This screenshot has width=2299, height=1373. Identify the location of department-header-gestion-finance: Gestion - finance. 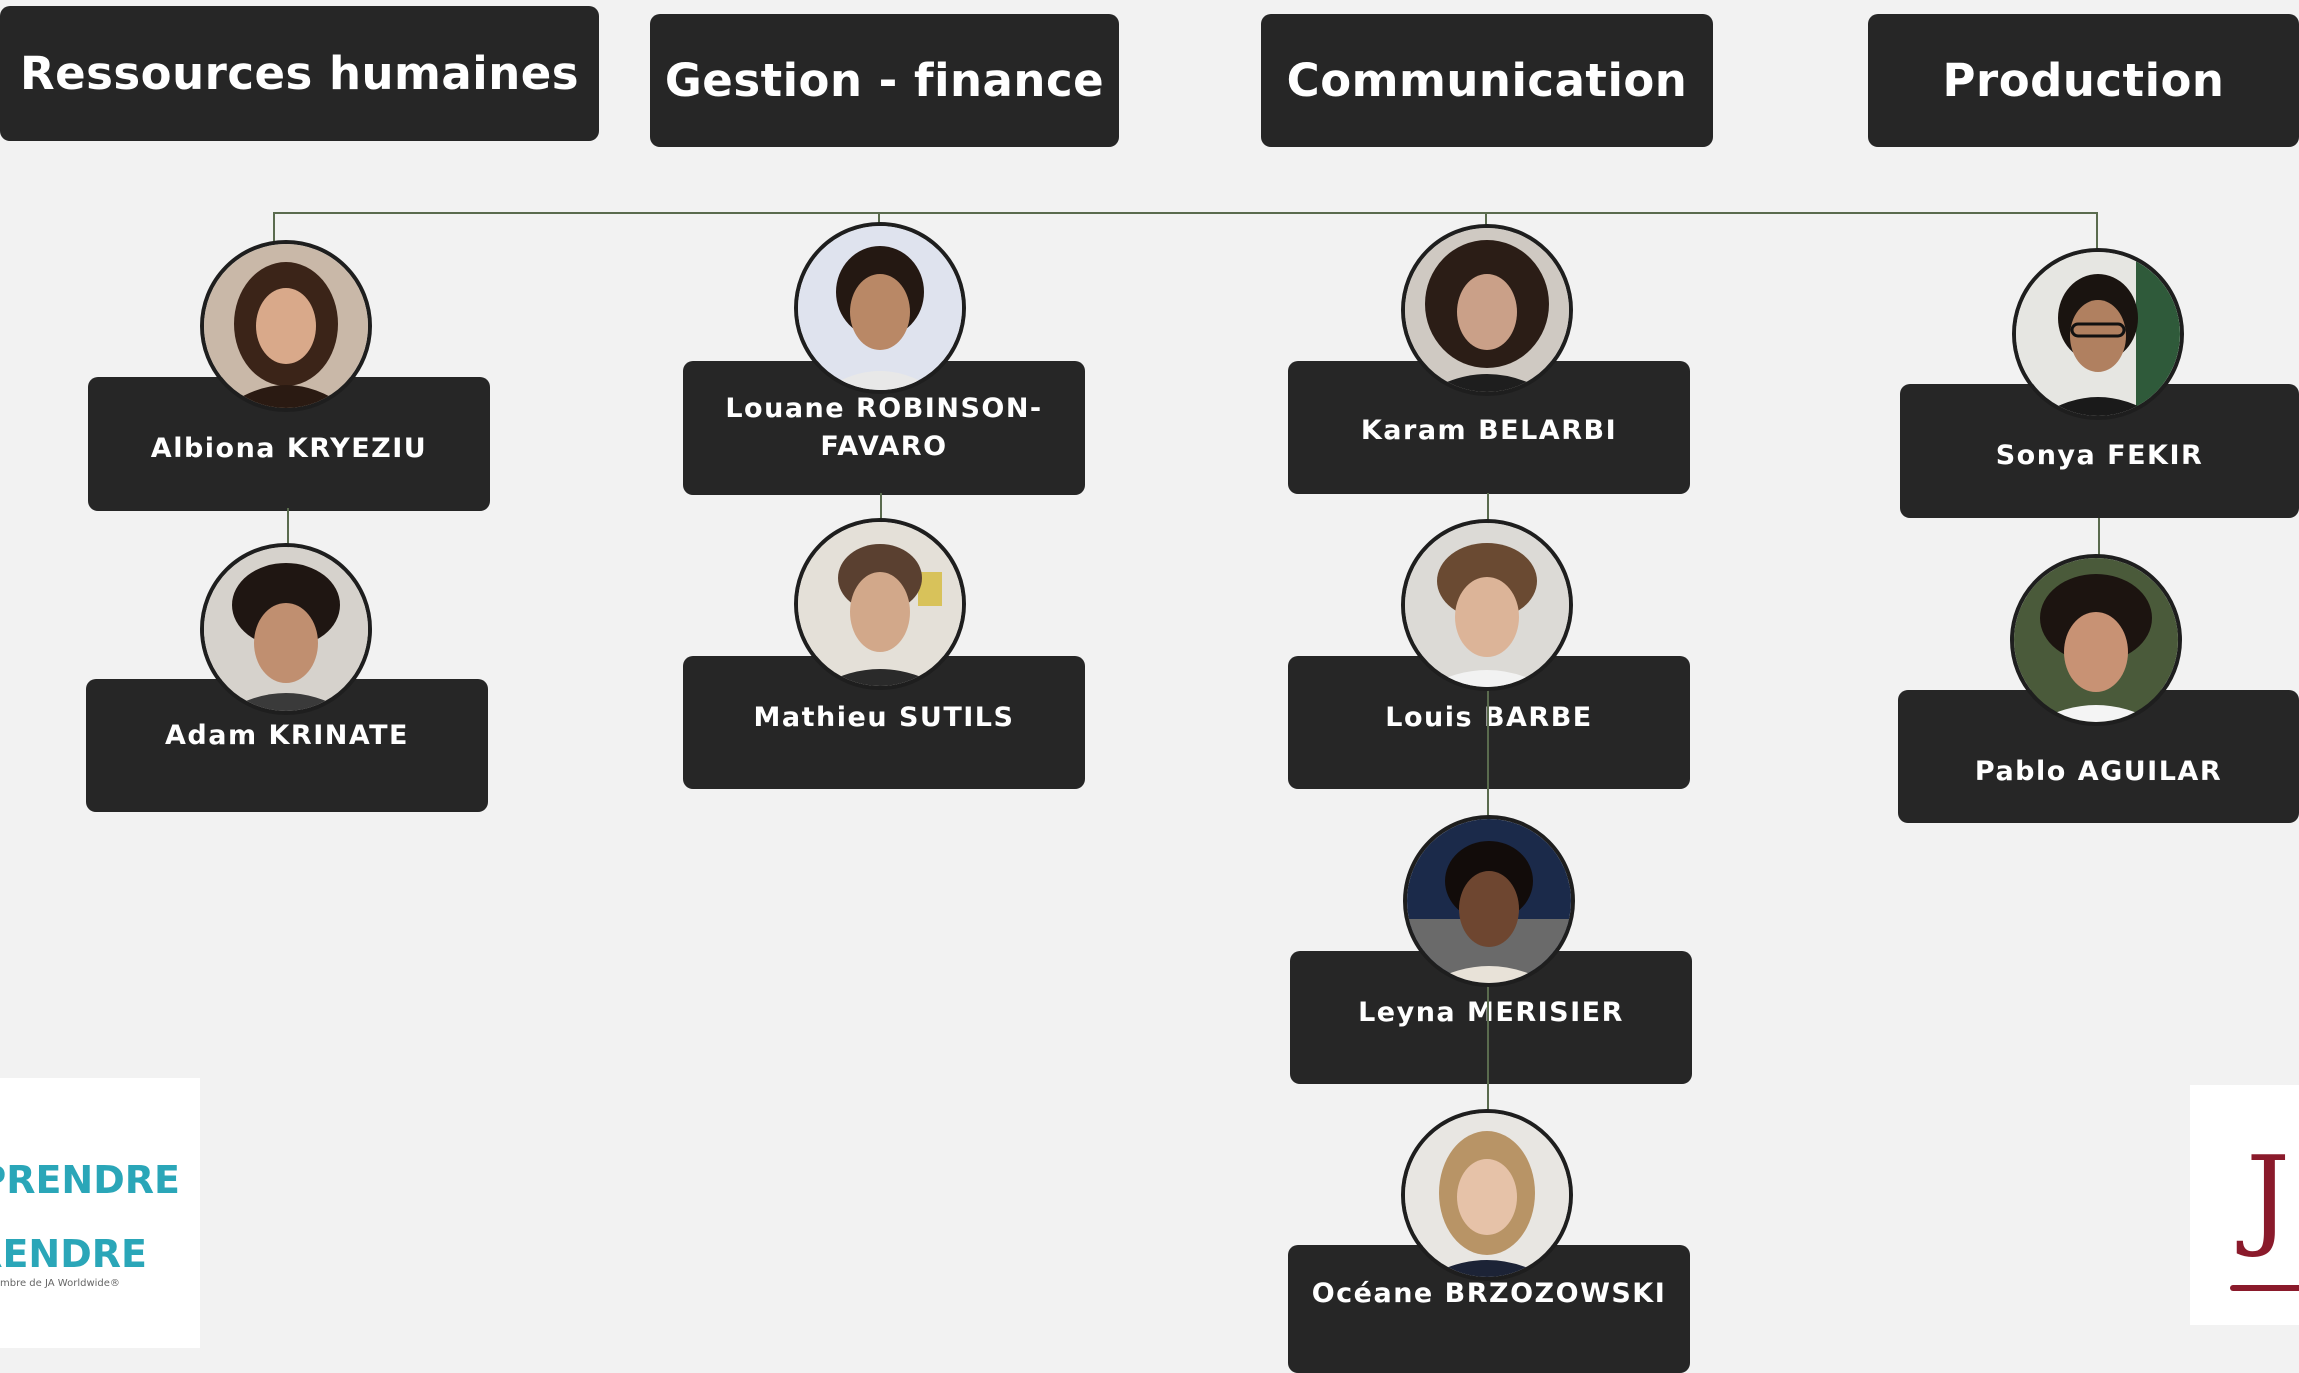
(884, 80).